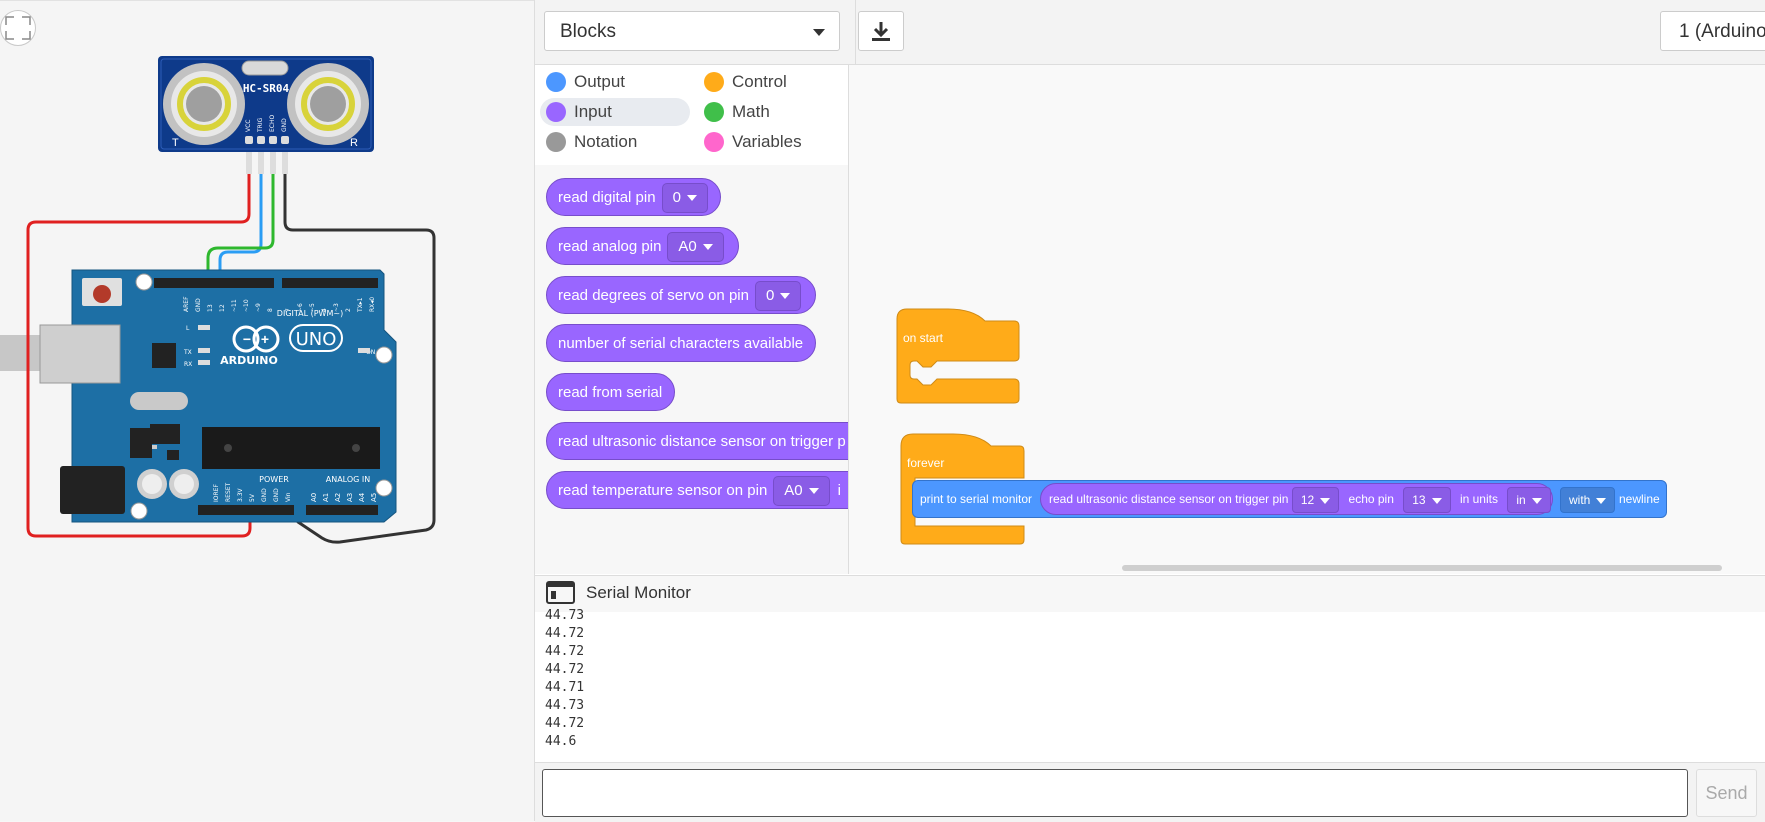  I want to click on category-notation: Notation, so click(615, 142).